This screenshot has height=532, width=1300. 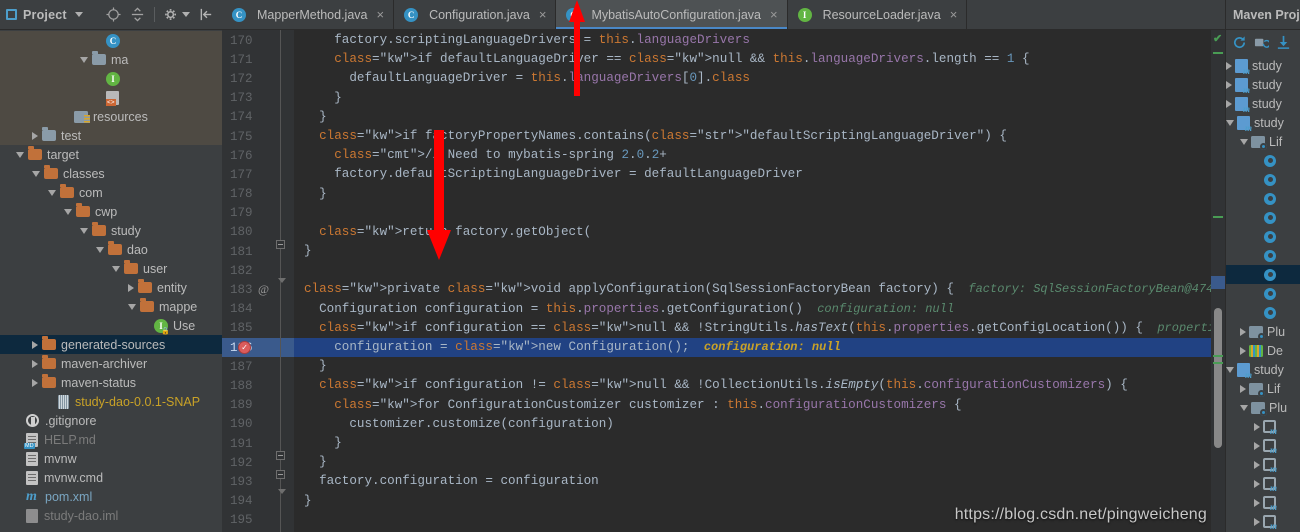 I want to click on code-line-174: }, so click(x=752, y=117).